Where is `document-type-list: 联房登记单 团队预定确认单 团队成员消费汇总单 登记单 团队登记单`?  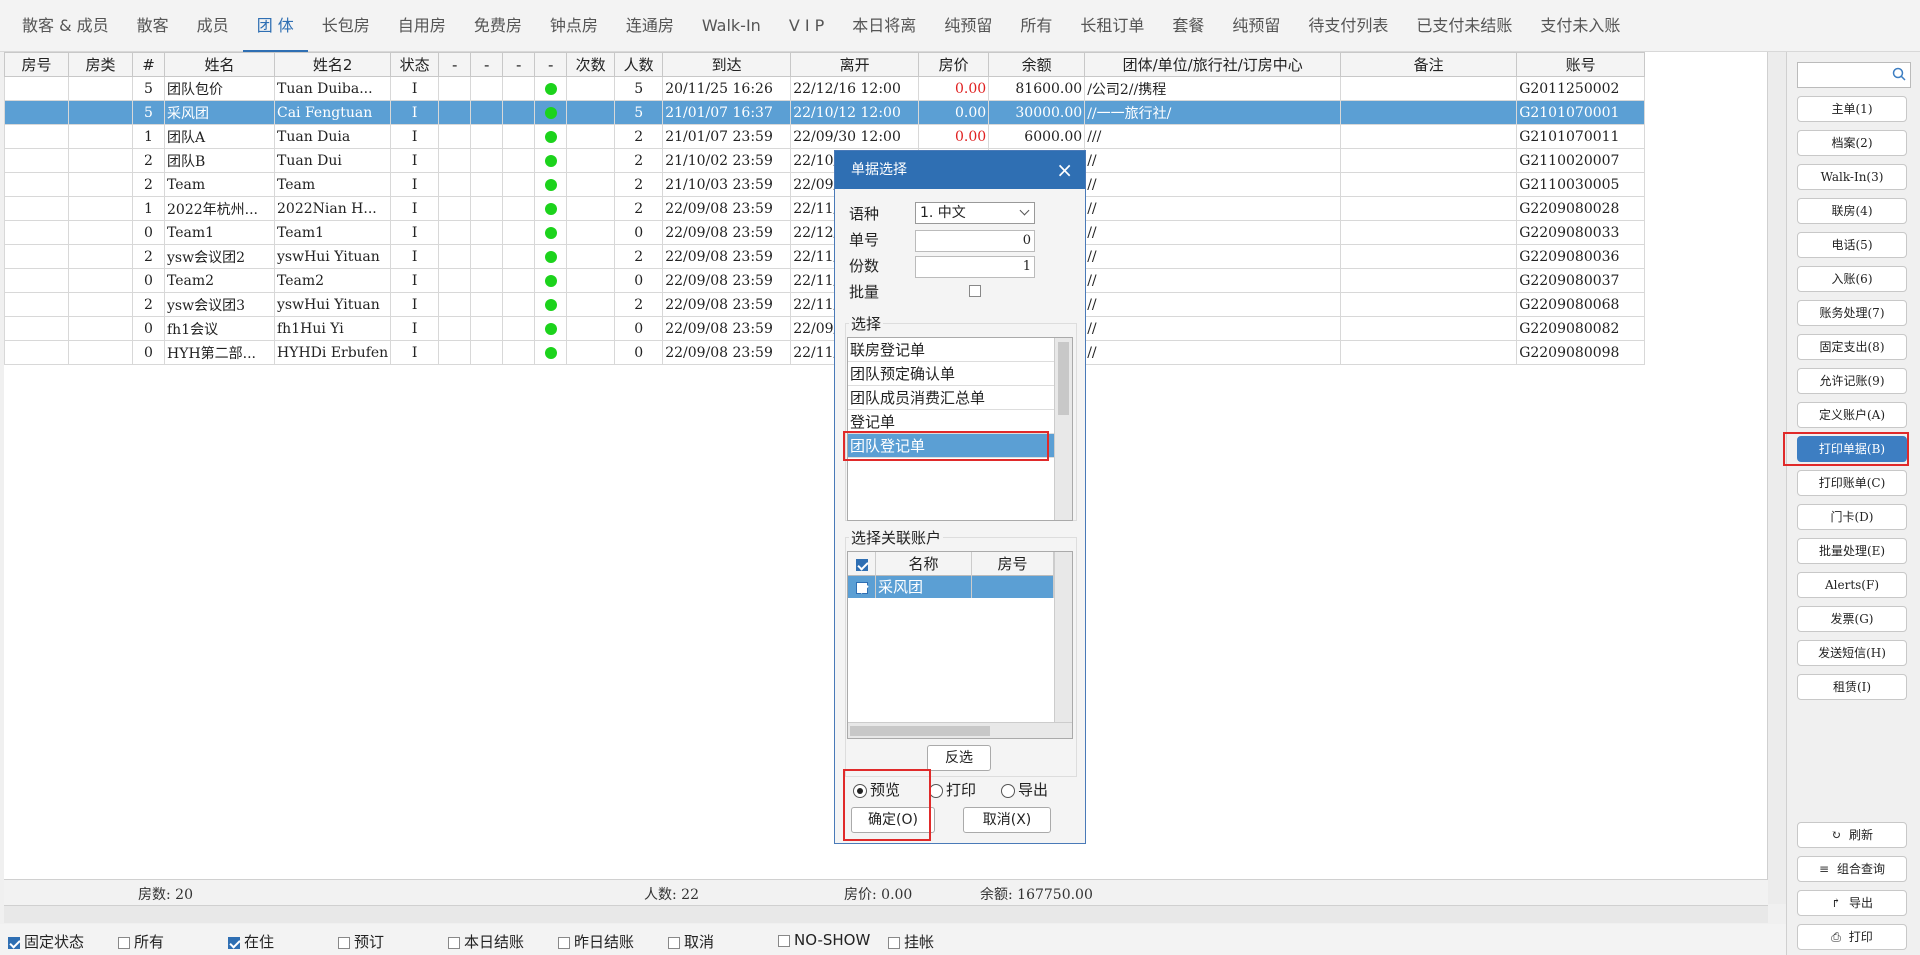 document-type-list: 联房登记单 团队预定确认单 团队成员消费汇总单 登记单 团队登记单 is located at coordinates (960, 429).